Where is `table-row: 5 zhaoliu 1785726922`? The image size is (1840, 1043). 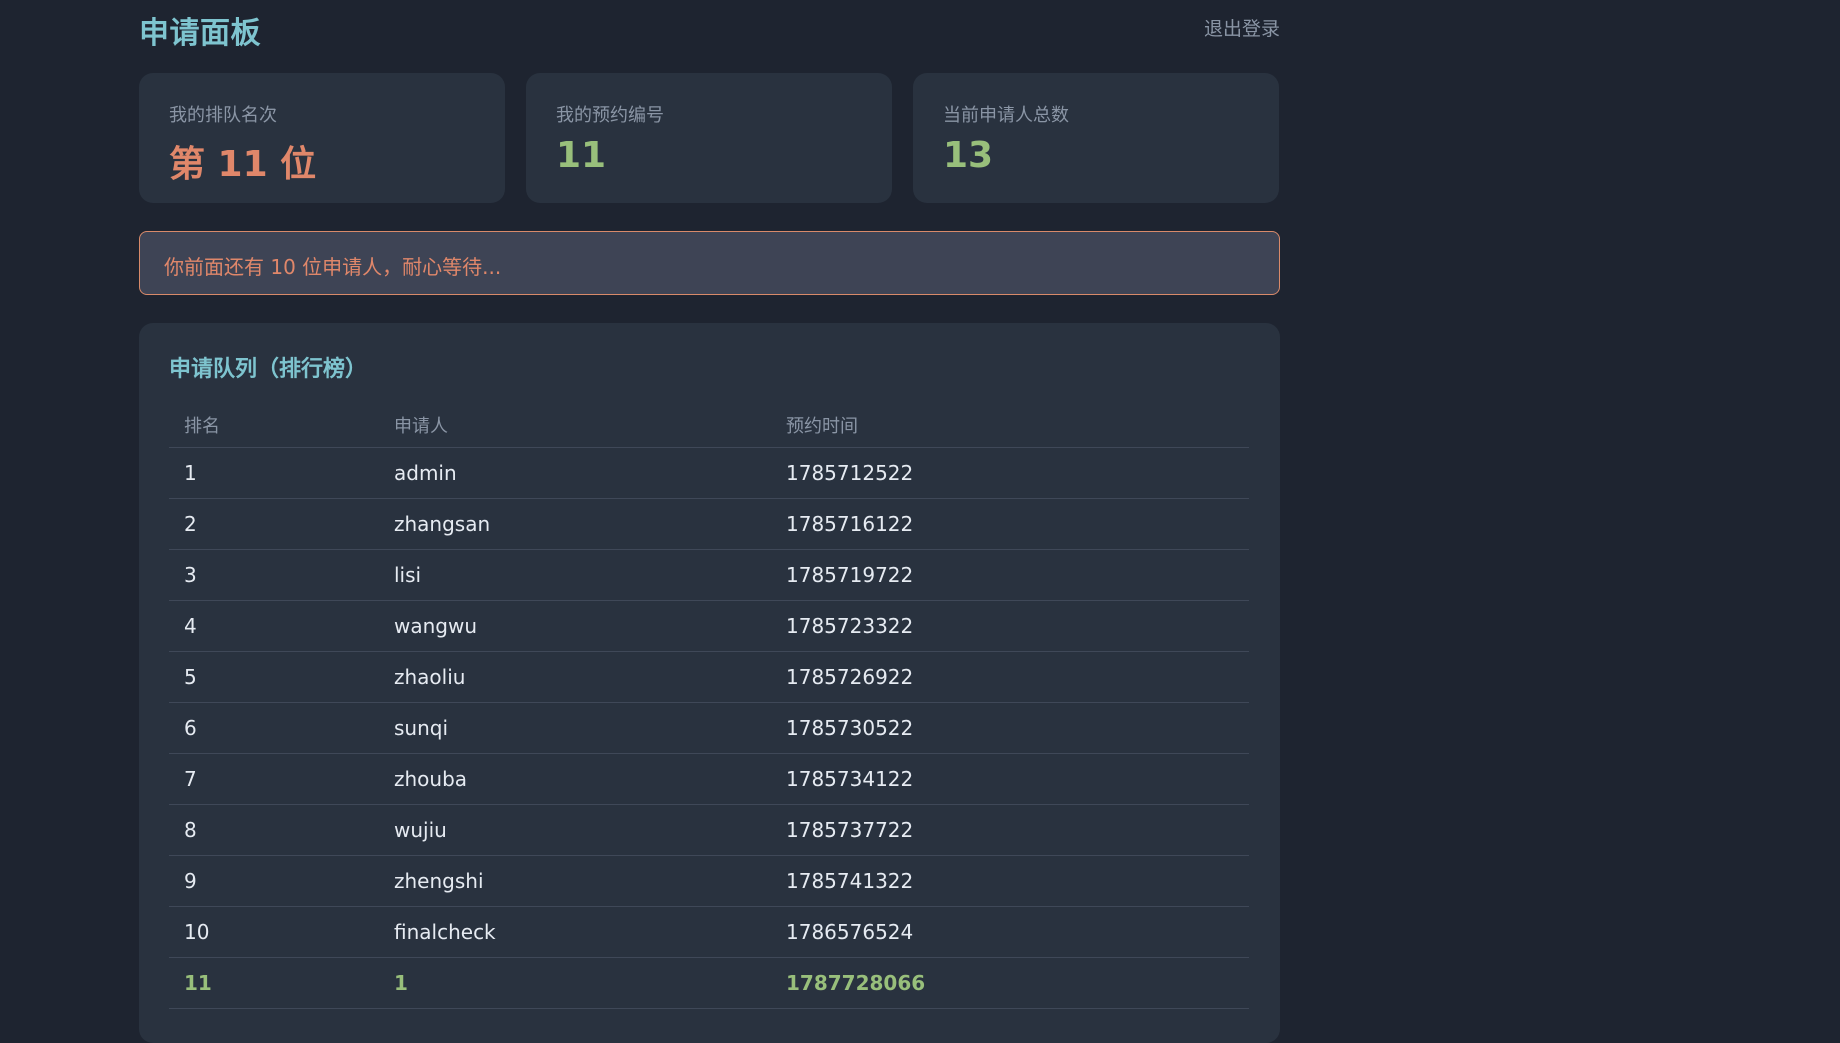
table-row: 5 zhaoliu 1785726922 is located at coordinates (709, 677).